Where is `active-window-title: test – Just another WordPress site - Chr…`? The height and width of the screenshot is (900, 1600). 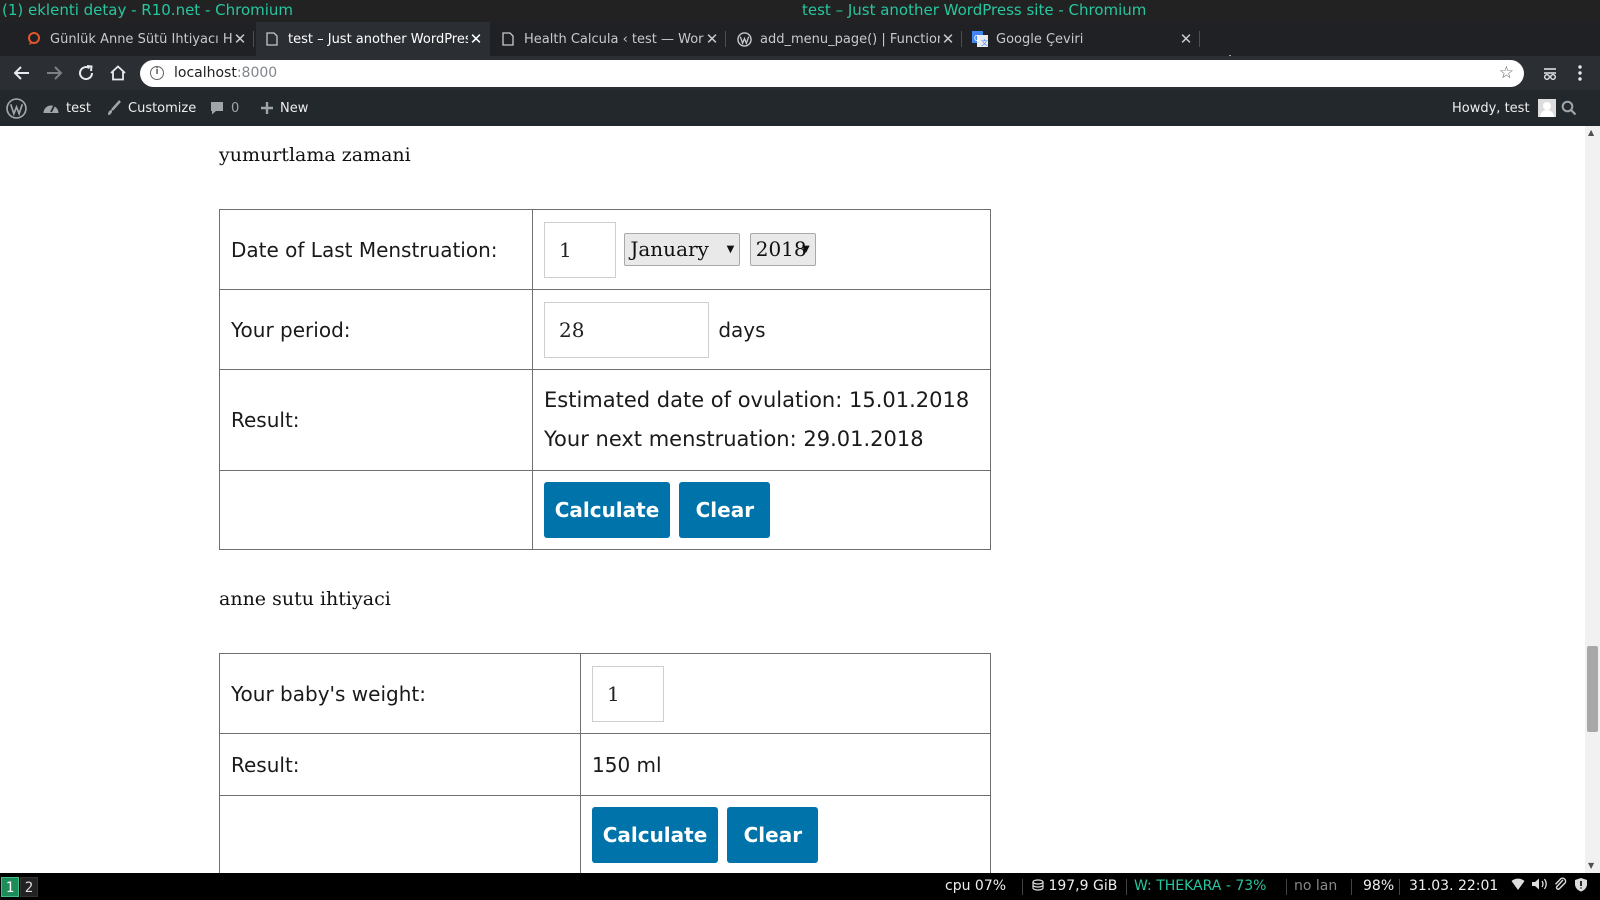
active-window-title: test – Just another WordPress site - Chr… is located at coordinates (974, 10).